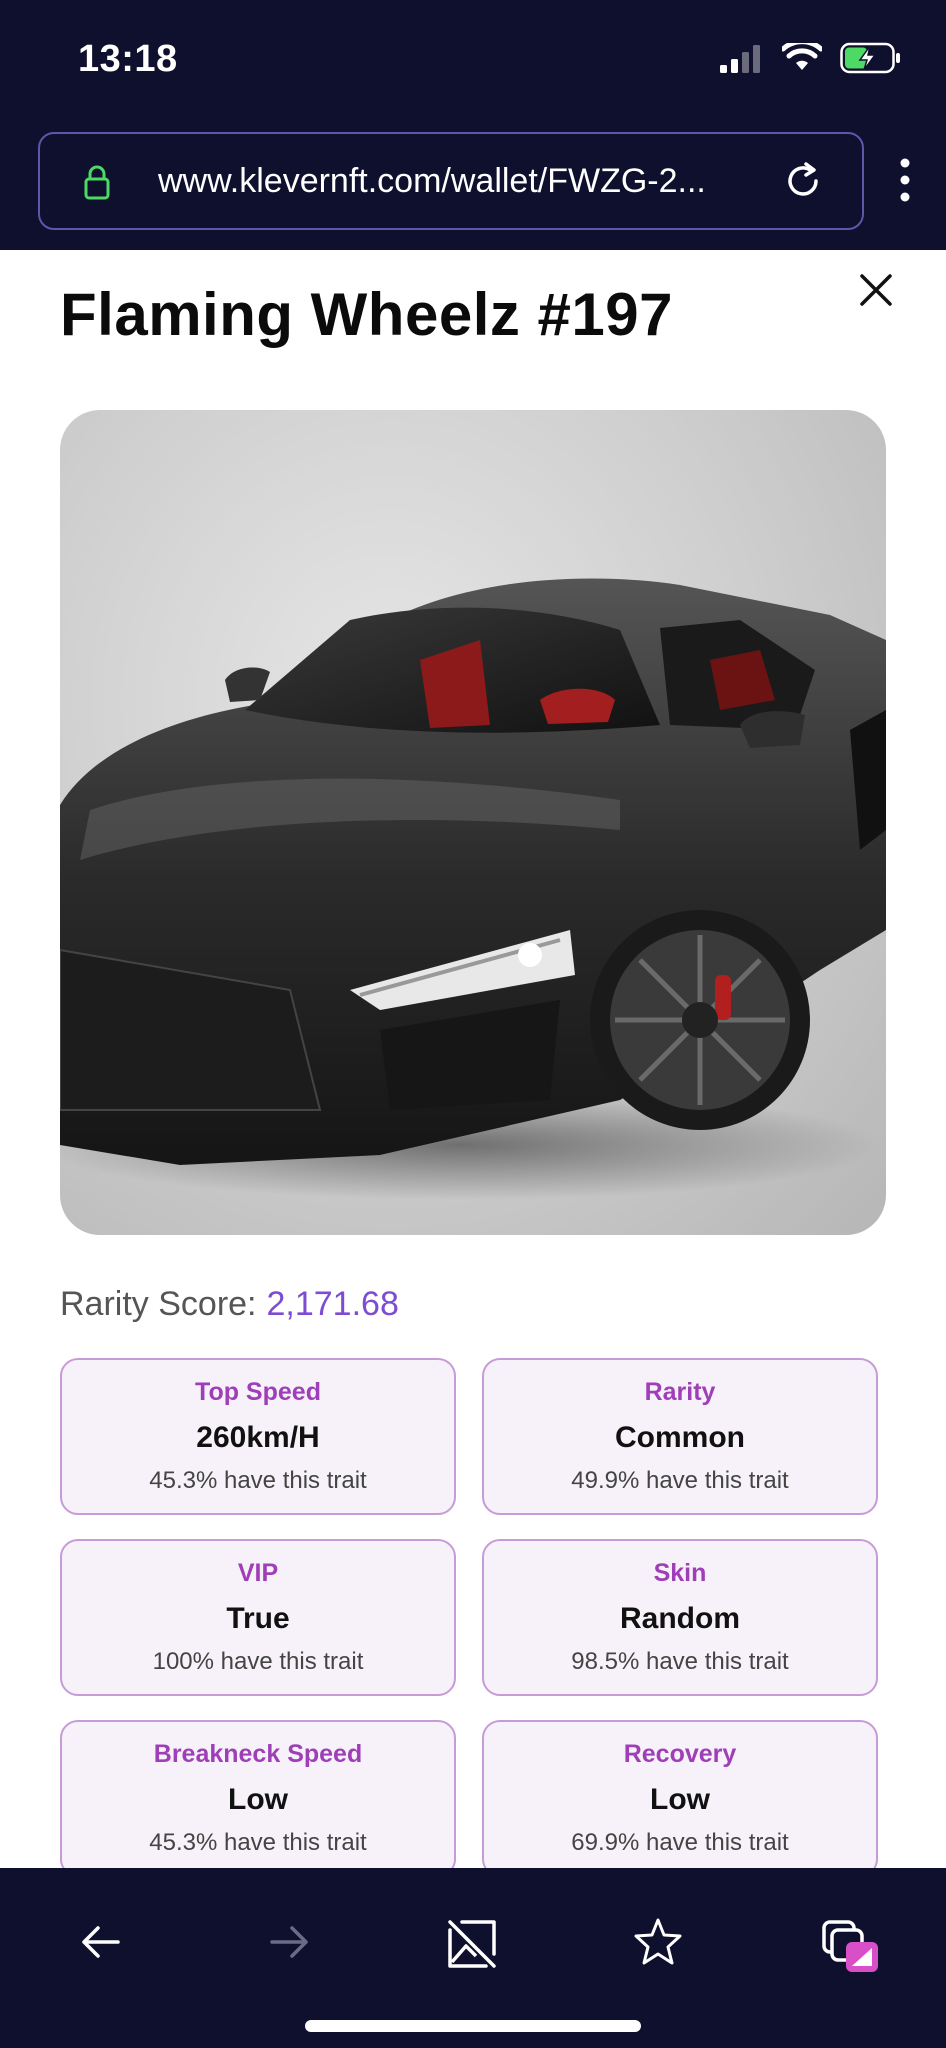 This screenshot has height=2048, width=946. What do you see at coordinates (473, 2026) in the screenshot?
I see `home-indicator` at bounding box center [473, 2026].